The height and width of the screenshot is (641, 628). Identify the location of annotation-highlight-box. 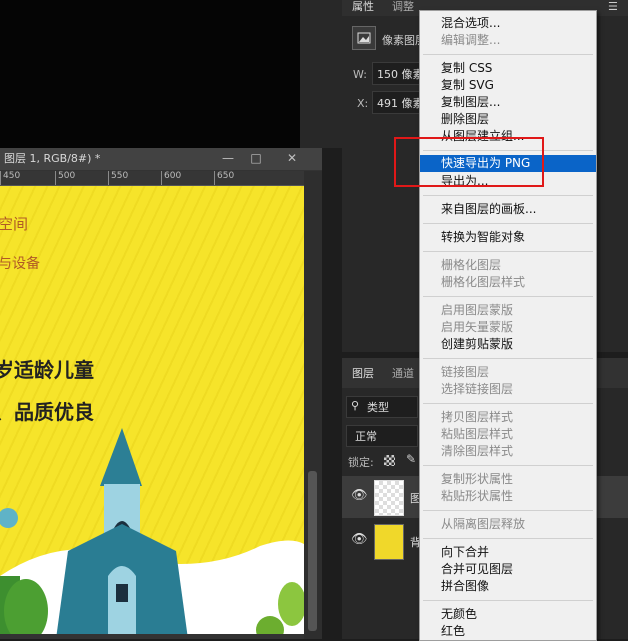
(469, 162).